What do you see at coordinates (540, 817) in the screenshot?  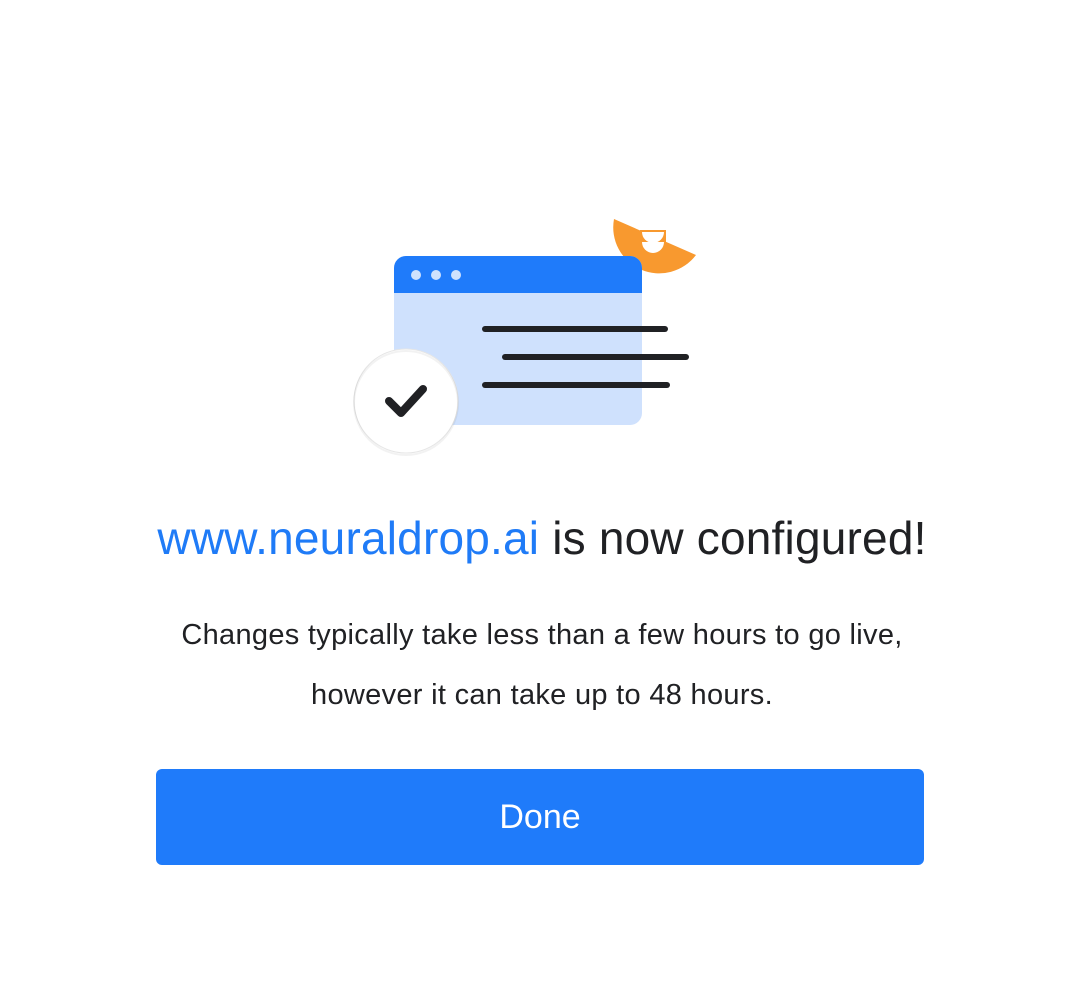 I see `done-button: Done` at bounding box center [540, 817].